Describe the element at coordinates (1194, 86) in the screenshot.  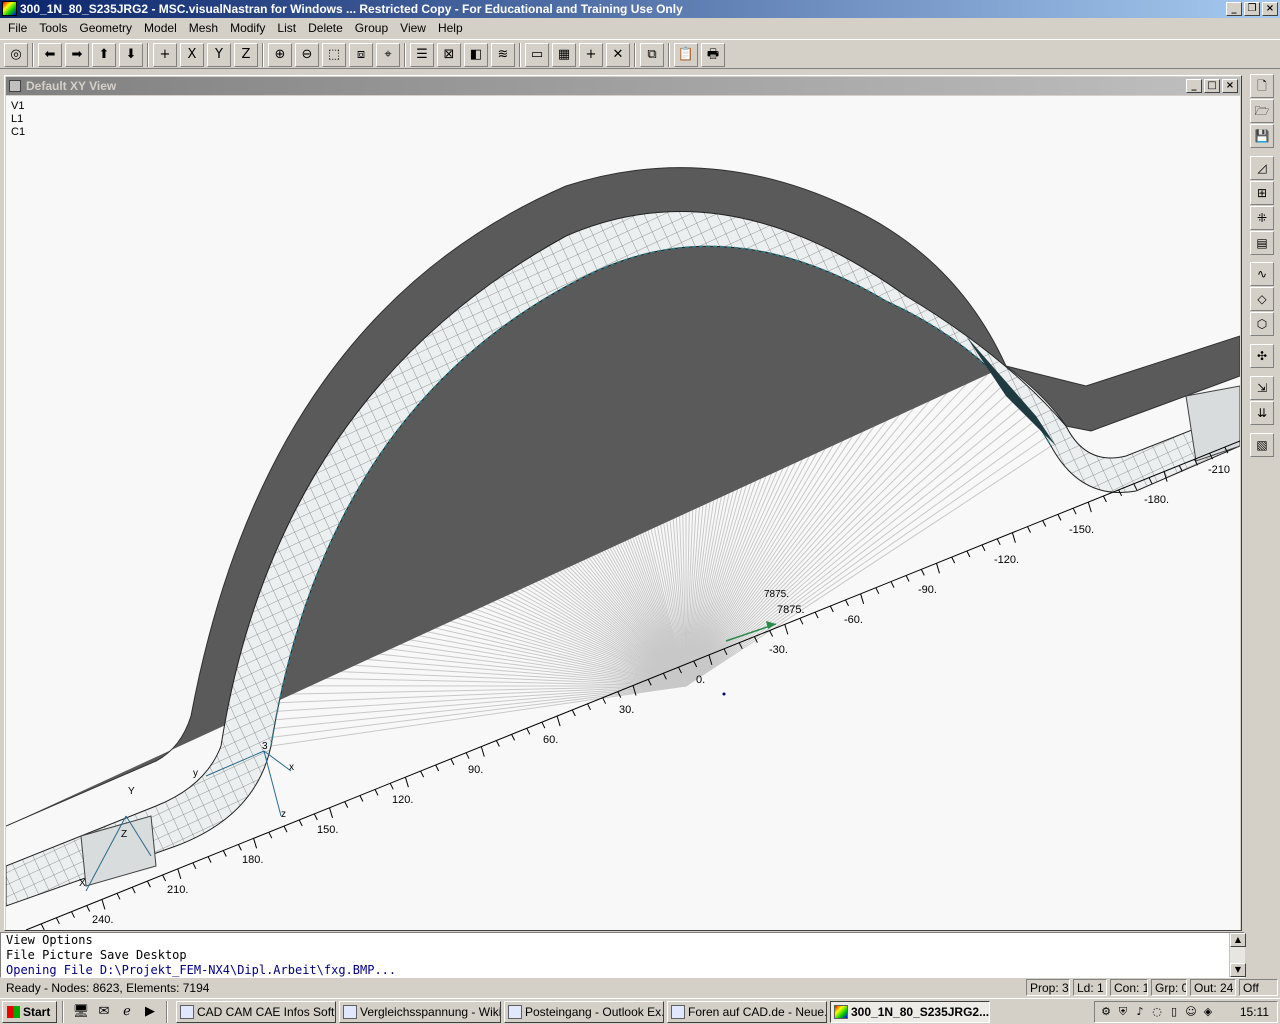
I see `viewport-minimize-button: _` at that location.